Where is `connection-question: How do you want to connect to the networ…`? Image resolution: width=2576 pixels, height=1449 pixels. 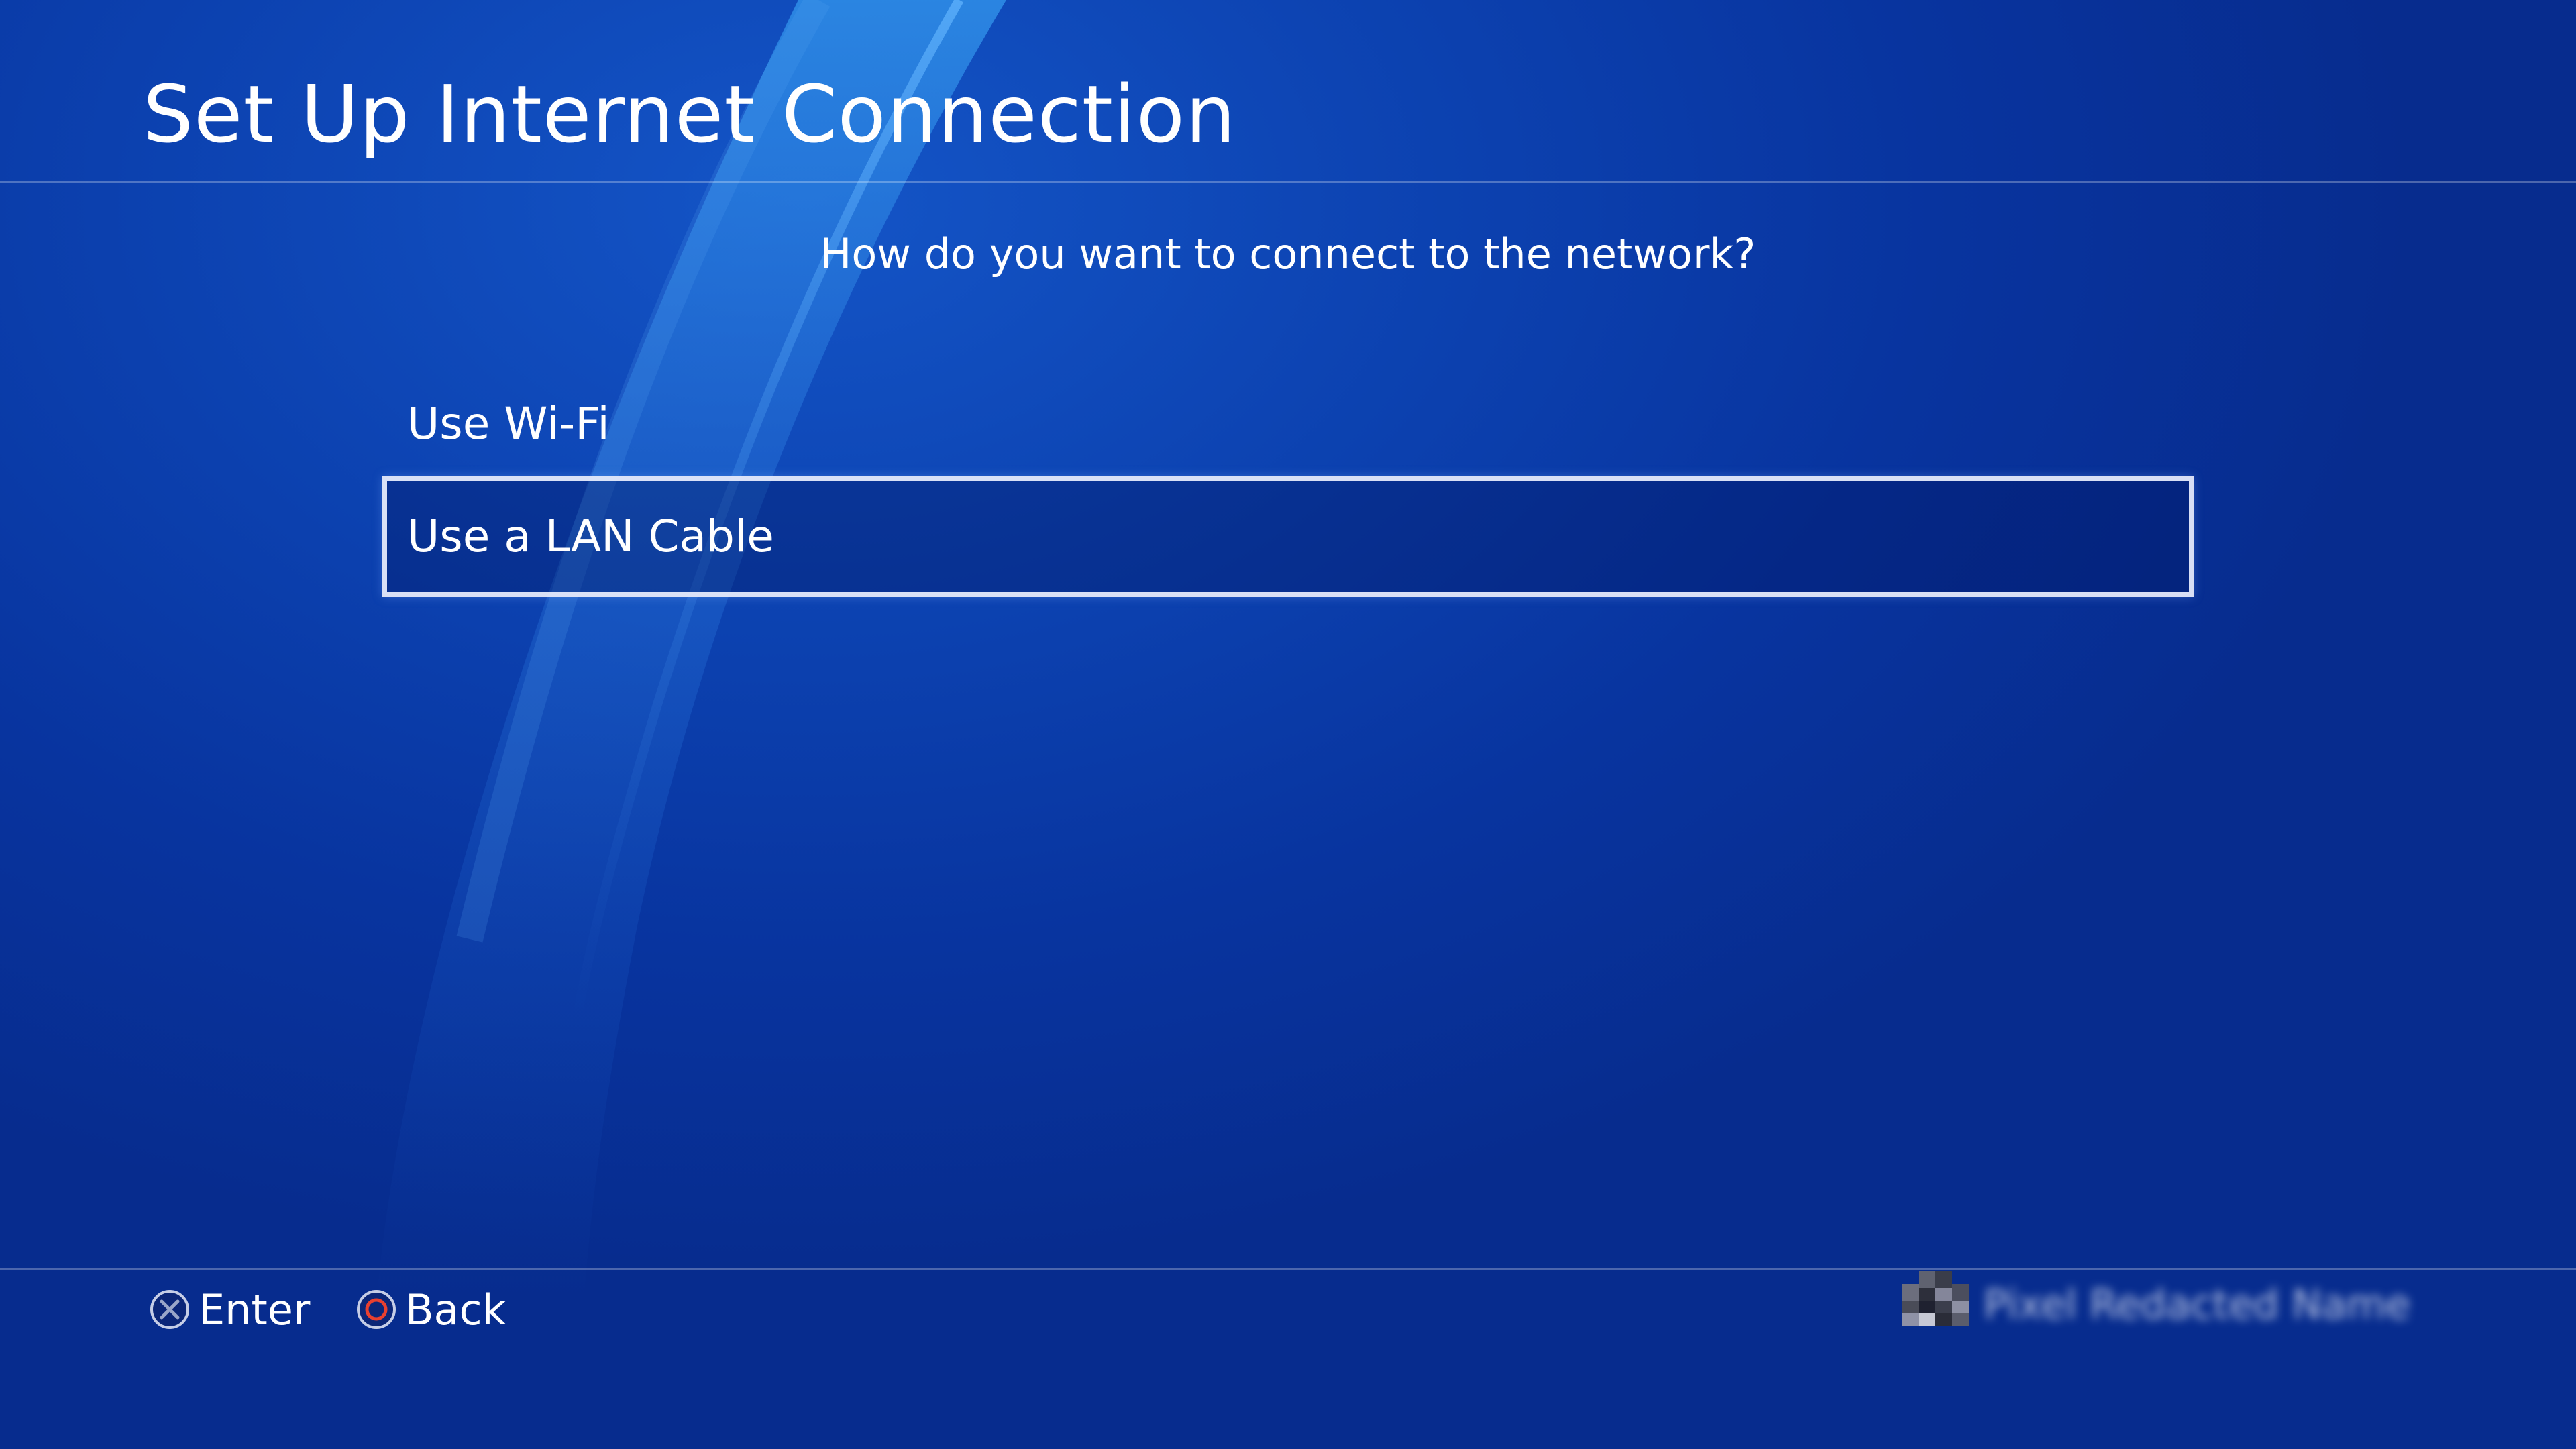
connection-question: How do you want to connect to the networ… is located at coordinates (1288, 253).